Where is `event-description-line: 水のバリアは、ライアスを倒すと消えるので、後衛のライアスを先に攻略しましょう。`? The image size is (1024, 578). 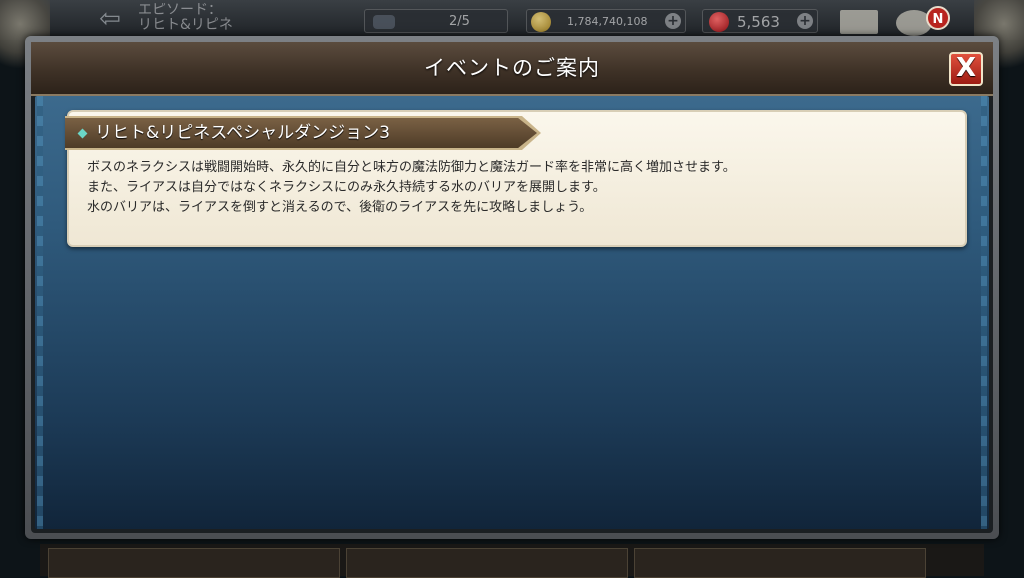
event-description-line: 水のバリアは、ライアスを倒すと消えるので、後衛のライアスを先に攻略しましょう。 is located at coordinates (340, 207).